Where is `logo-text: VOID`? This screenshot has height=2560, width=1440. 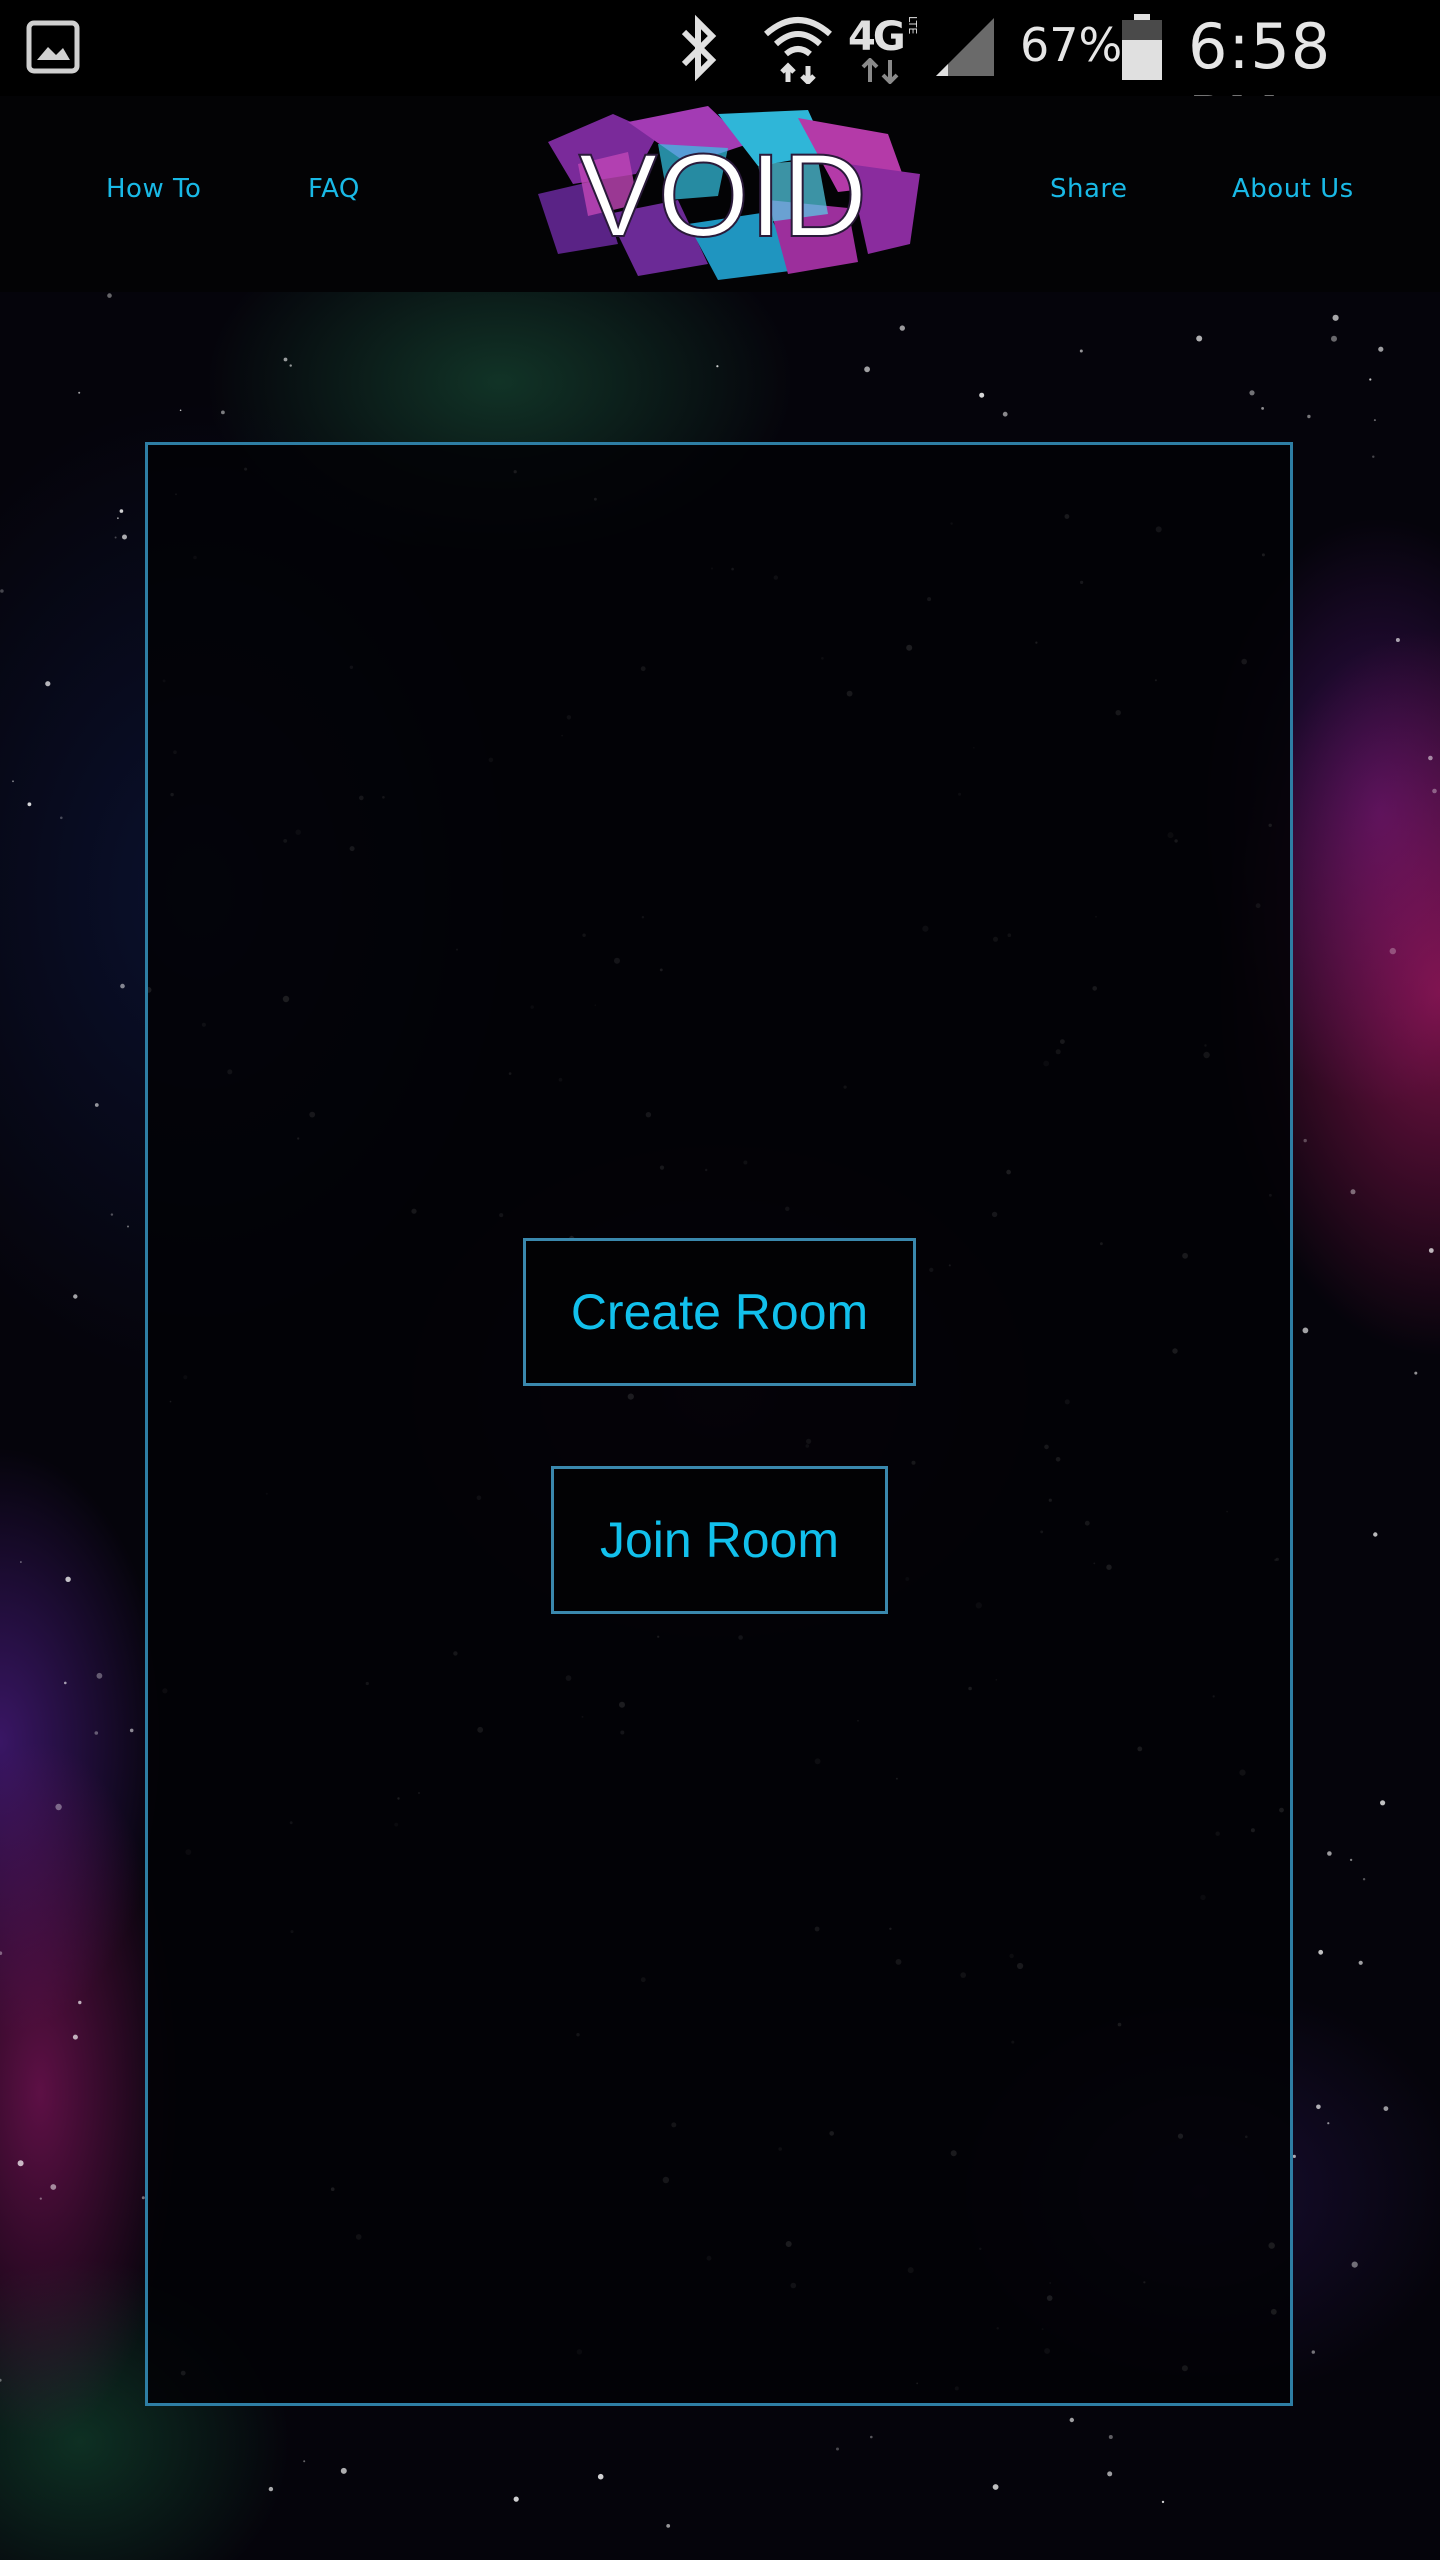 logo-text: VOID is located at coordinates (723, 196).